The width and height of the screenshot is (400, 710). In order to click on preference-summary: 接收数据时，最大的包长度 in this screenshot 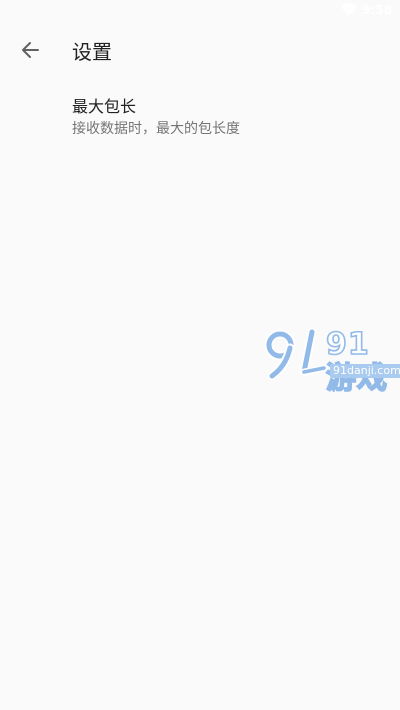, I will do `click(156, 129)`.